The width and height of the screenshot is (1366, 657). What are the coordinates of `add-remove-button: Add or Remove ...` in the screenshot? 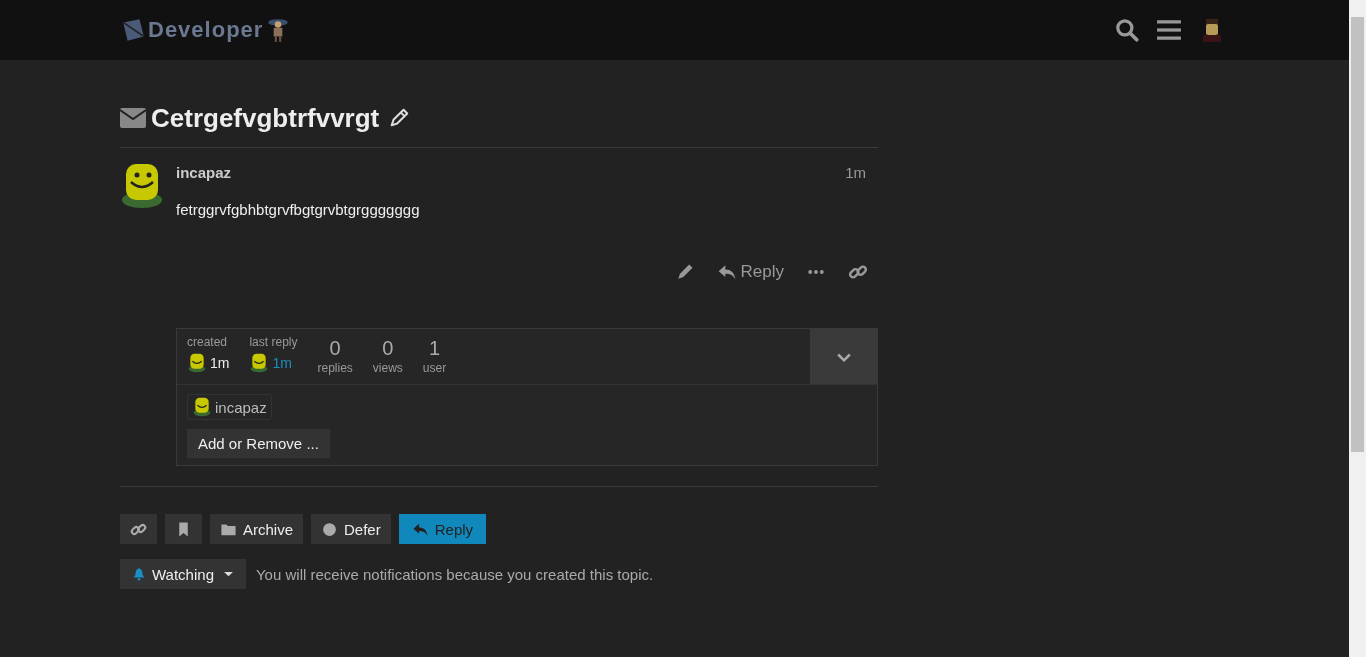 It's located at (258, 443).